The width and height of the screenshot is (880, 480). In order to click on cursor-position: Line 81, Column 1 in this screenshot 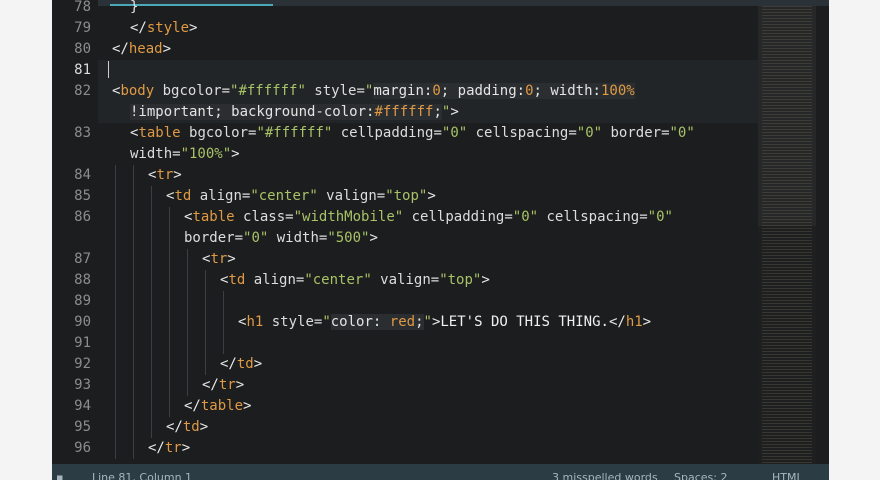, I will do `click(142, 475)`.